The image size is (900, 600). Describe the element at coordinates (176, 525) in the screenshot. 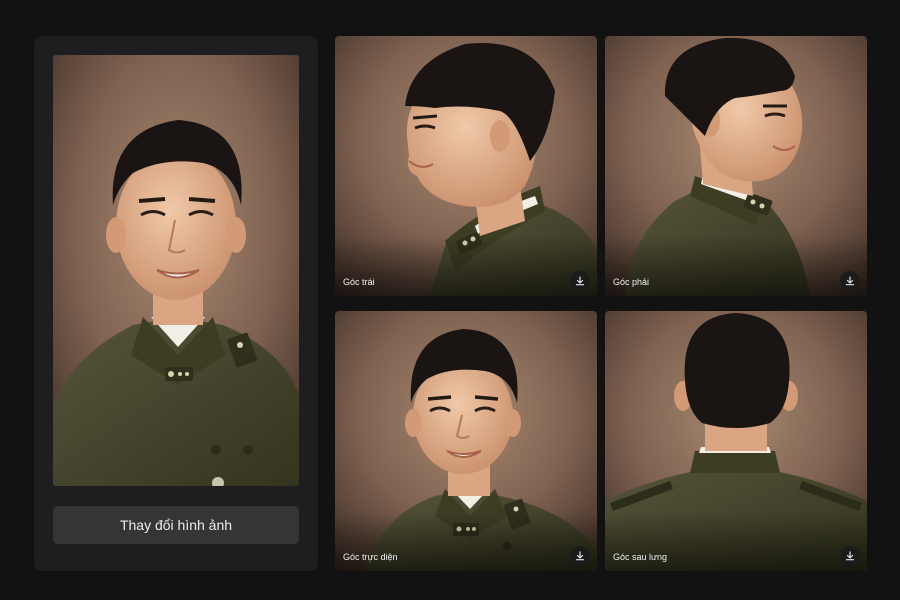

I see `change-image-button: Thay đổi hình ảnh` at that location.